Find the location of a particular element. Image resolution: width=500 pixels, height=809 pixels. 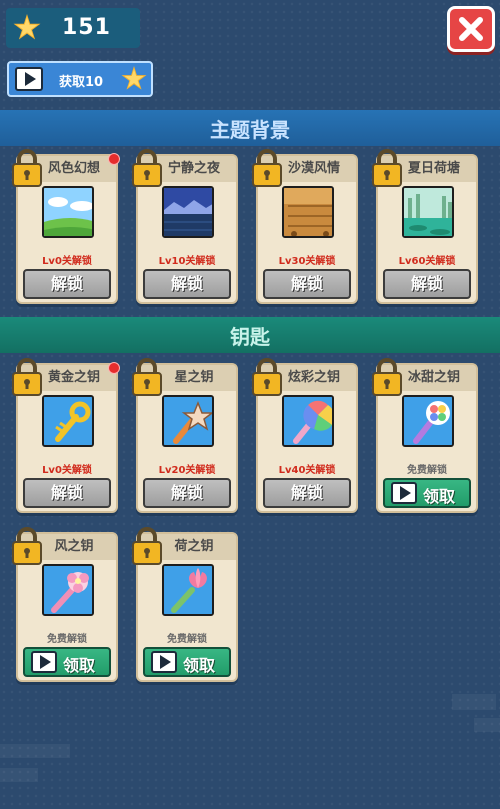

star-count: 151 is located at coordinates (86, 27).